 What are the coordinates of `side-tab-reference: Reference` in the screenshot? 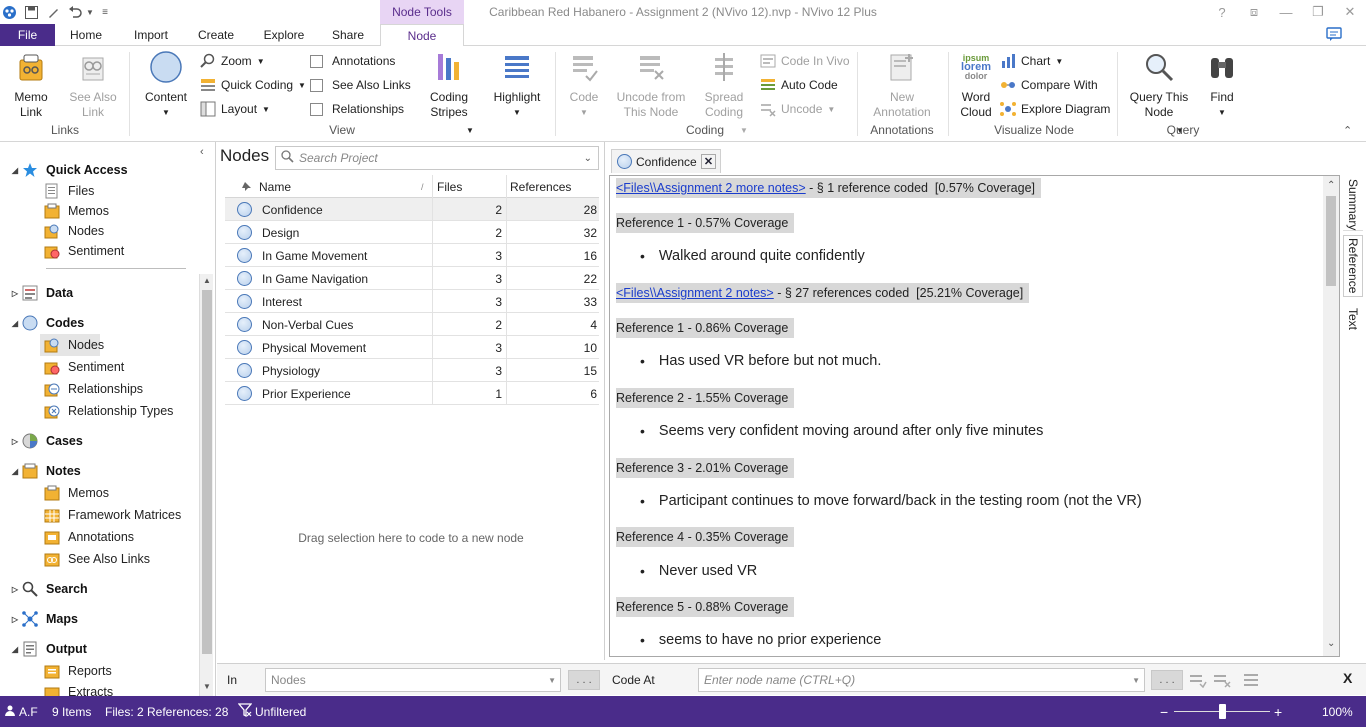 It's located at (1353, 266).